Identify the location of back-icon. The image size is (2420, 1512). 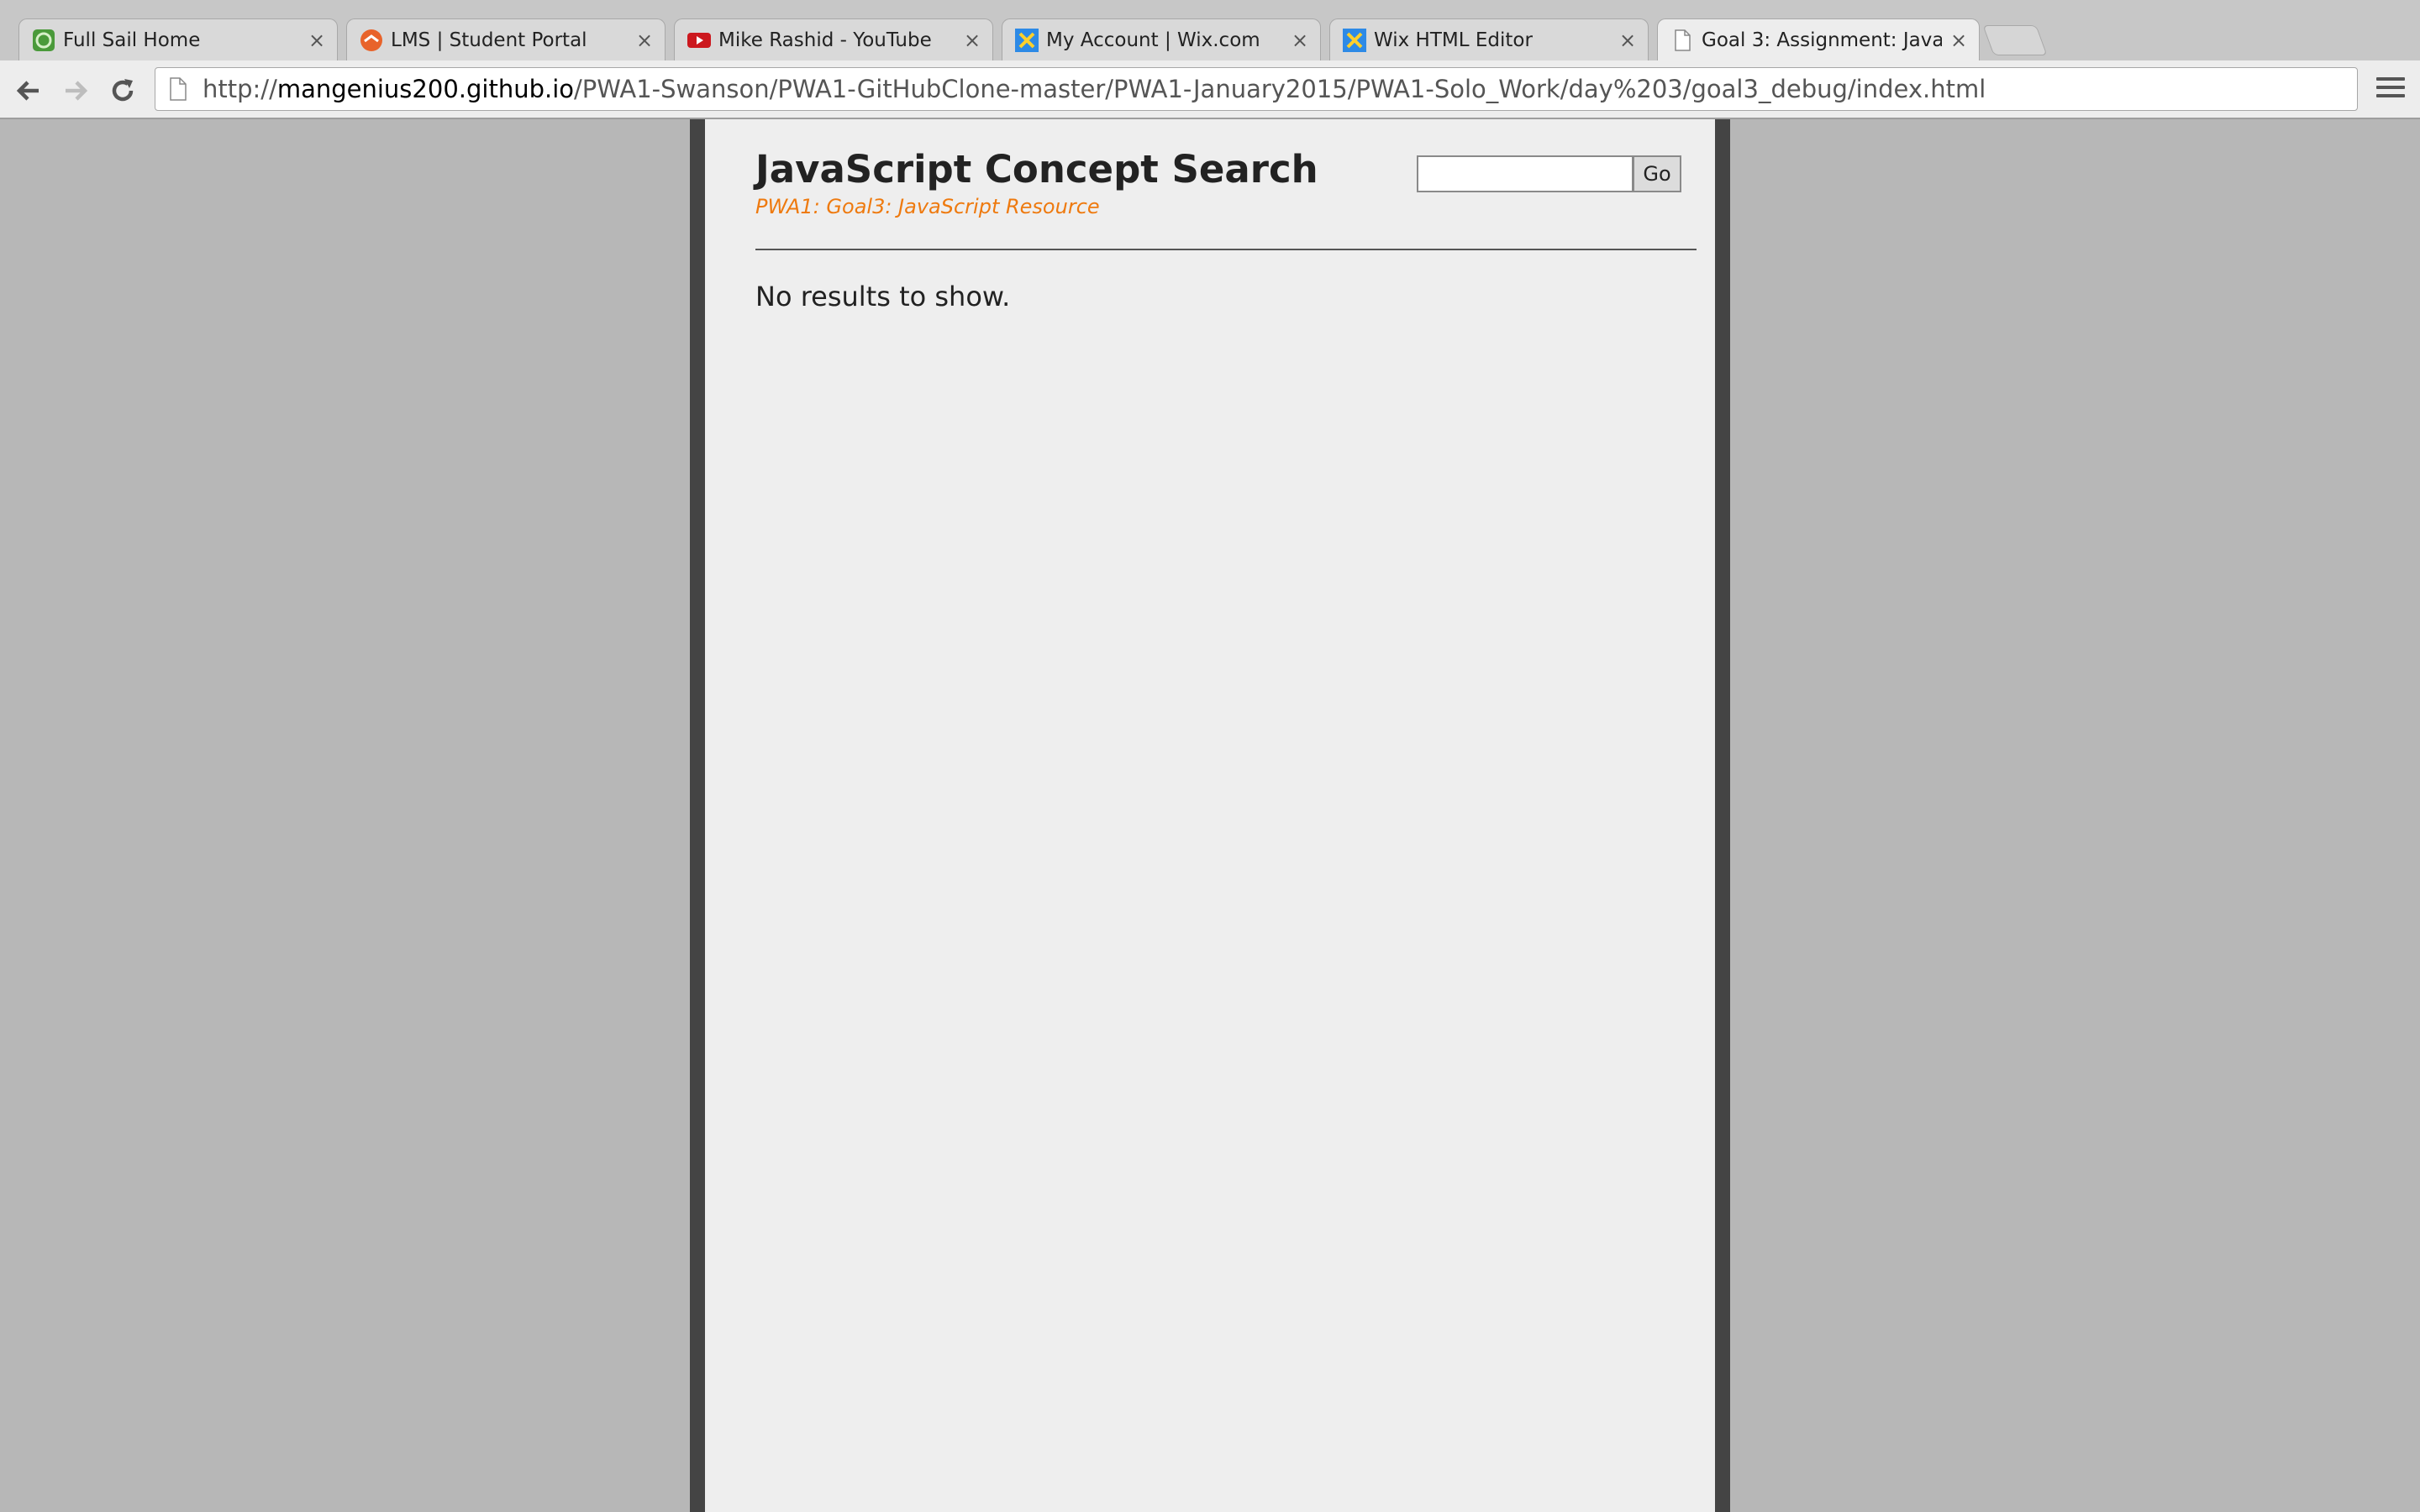
(28, 91).